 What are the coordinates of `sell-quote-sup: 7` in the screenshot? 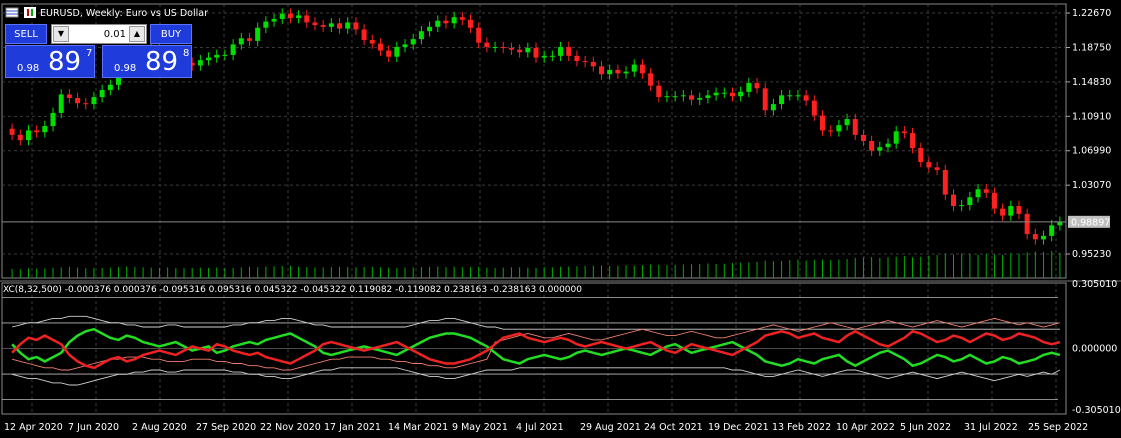 It's located at (89, 53).